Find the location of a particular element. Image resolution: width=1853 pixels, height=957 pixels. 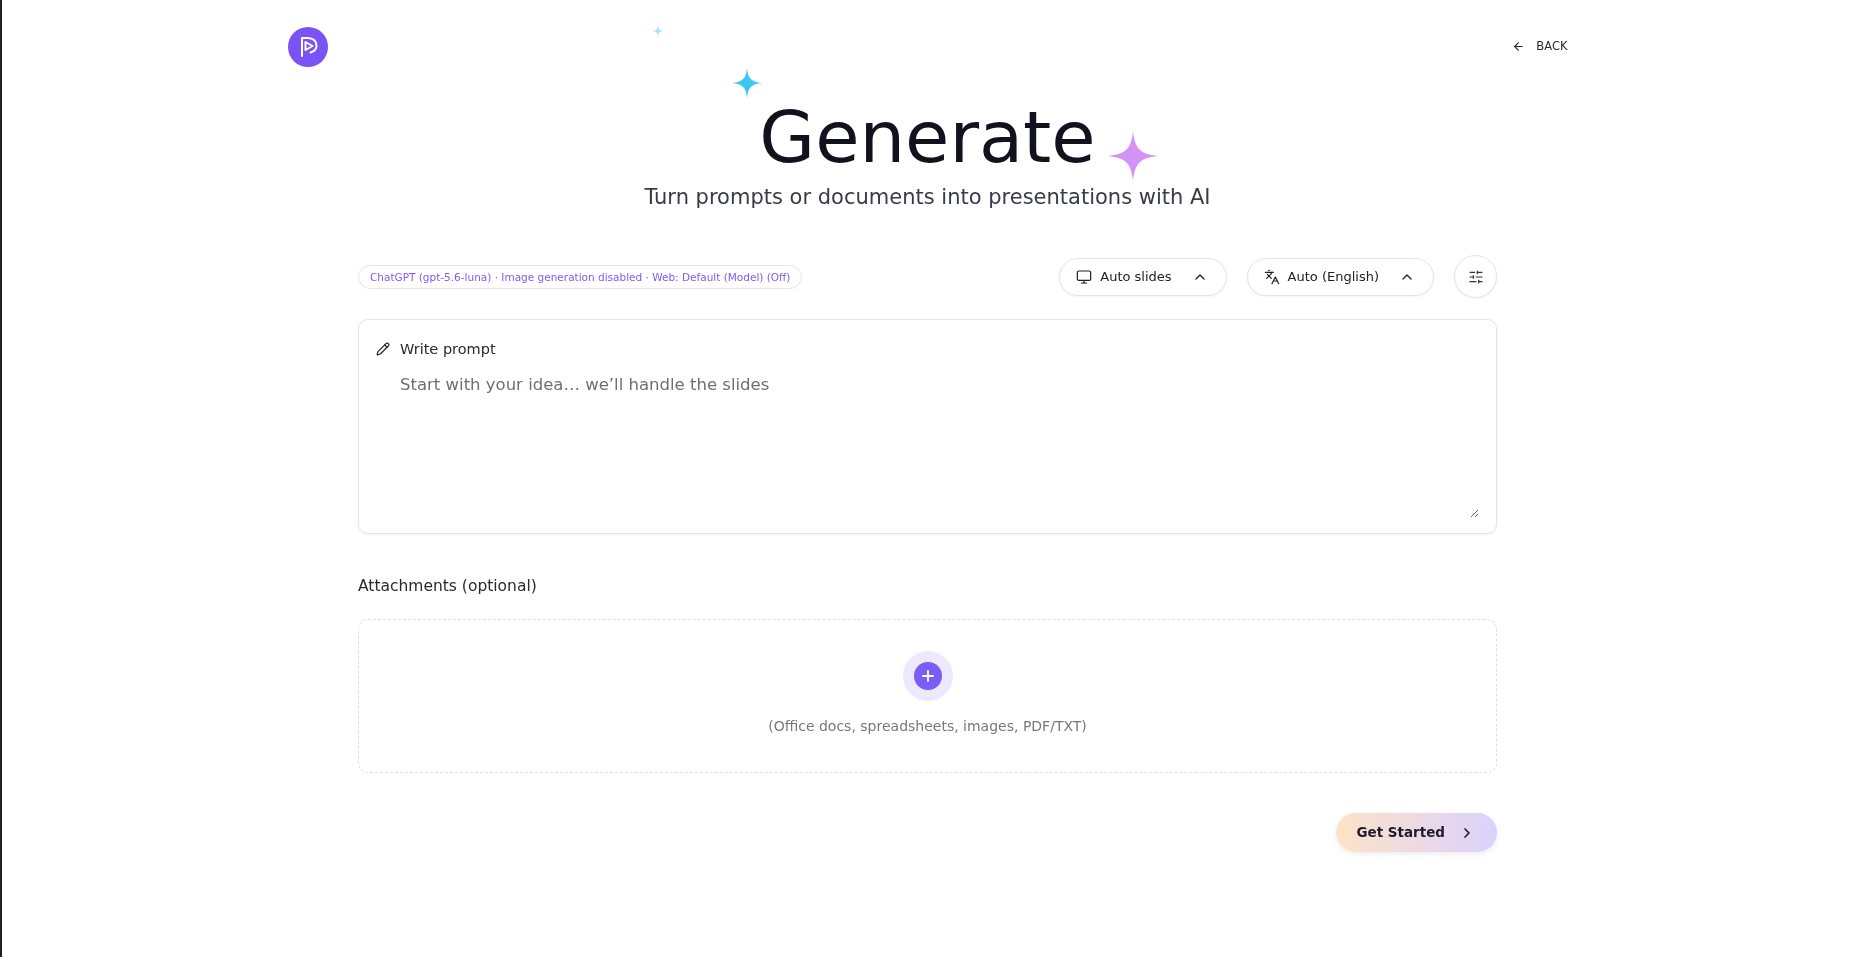

get-started-button: Get Started is located at coordinates (1416, 832).